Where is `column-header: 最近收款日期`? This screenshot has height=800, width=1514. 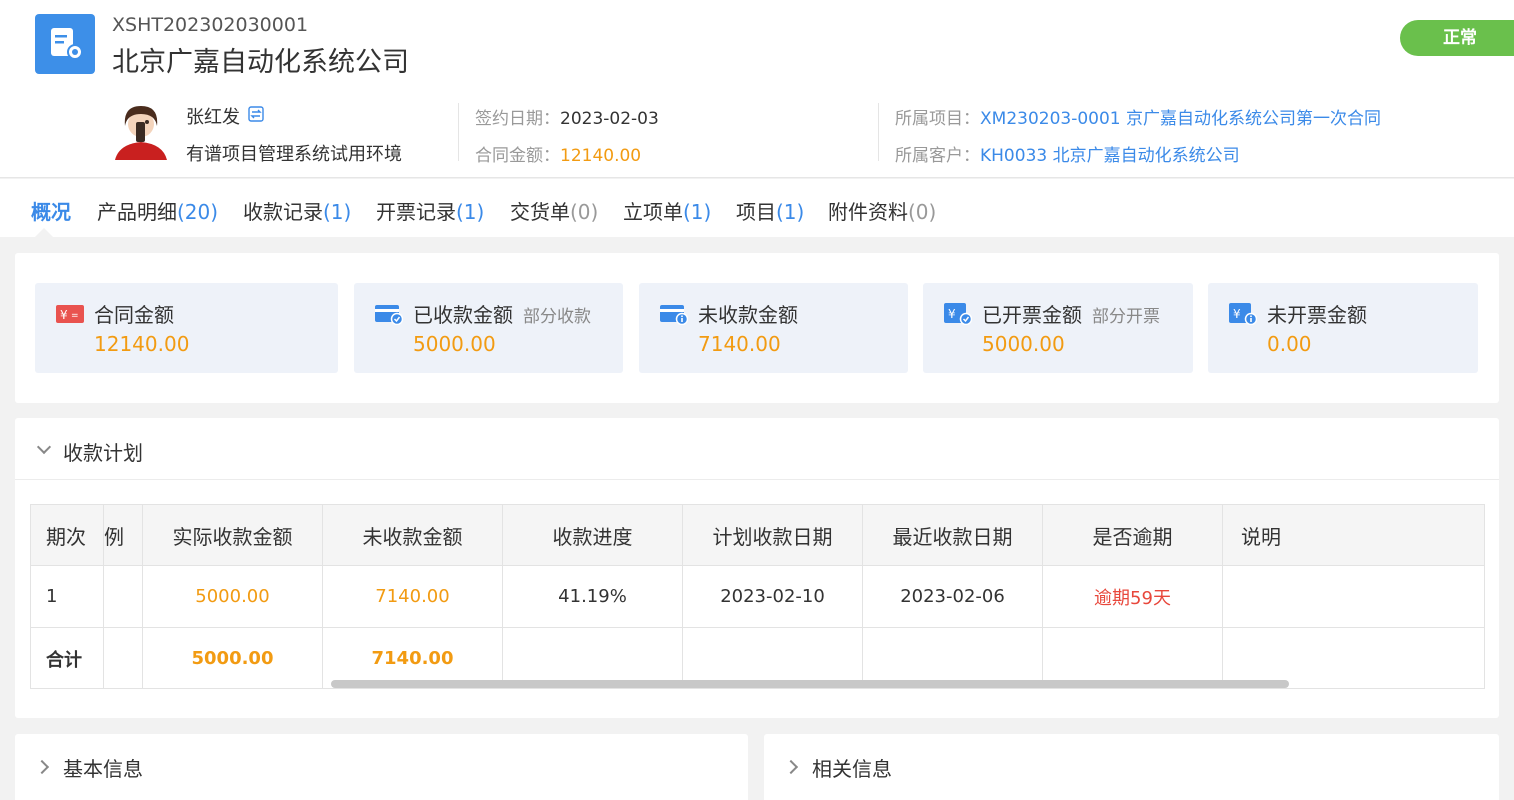
column-header: 最近收款日期 is located at coordinates (953, 535).